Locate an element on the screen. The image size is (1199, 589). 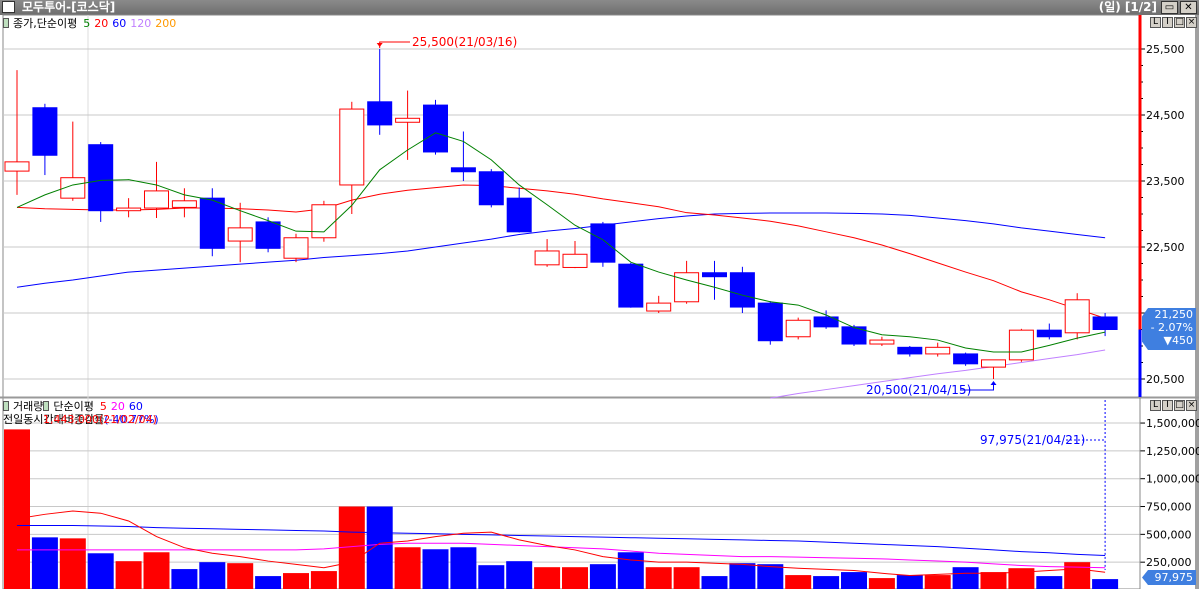
current-price: 21,250 is located at coordinates (1174, 314).